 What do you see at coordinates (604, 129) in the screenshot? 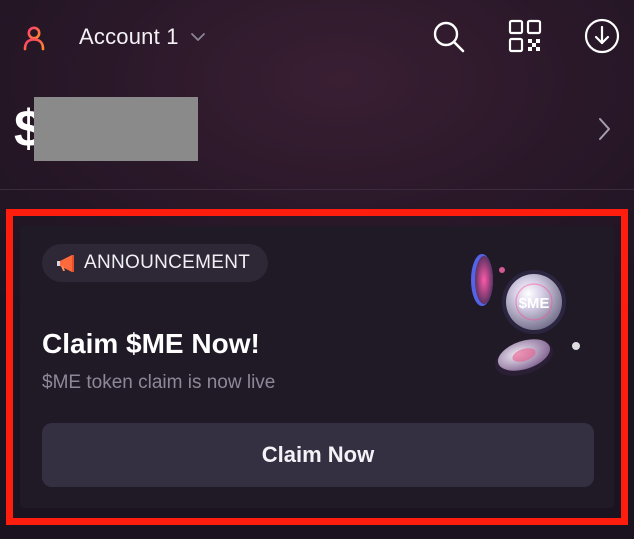
I see `chevron-right-icon` at bounding box center [604, 129].